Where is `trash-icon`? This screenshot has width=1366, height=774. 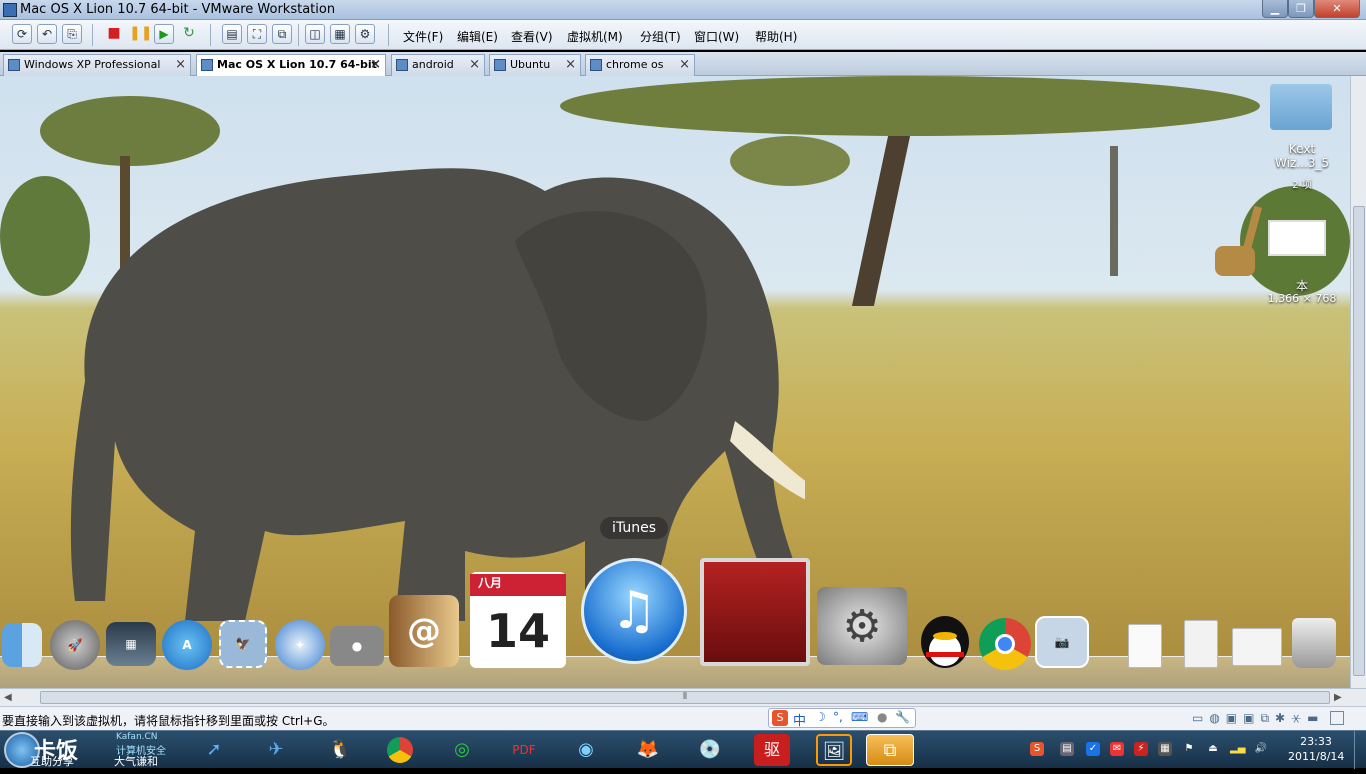 trash-icon is located at coordinates (1314, 643).